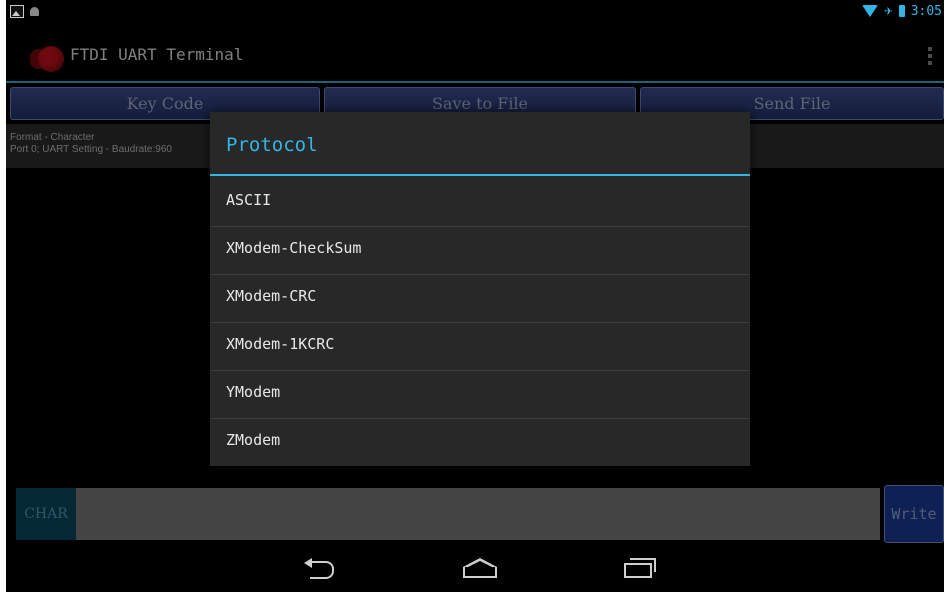 The height and width of the screenshot is (592, 944). I want to click on protocol-option-xmodem-1kcrc: XModem-1KCRC, so click(480, 346).